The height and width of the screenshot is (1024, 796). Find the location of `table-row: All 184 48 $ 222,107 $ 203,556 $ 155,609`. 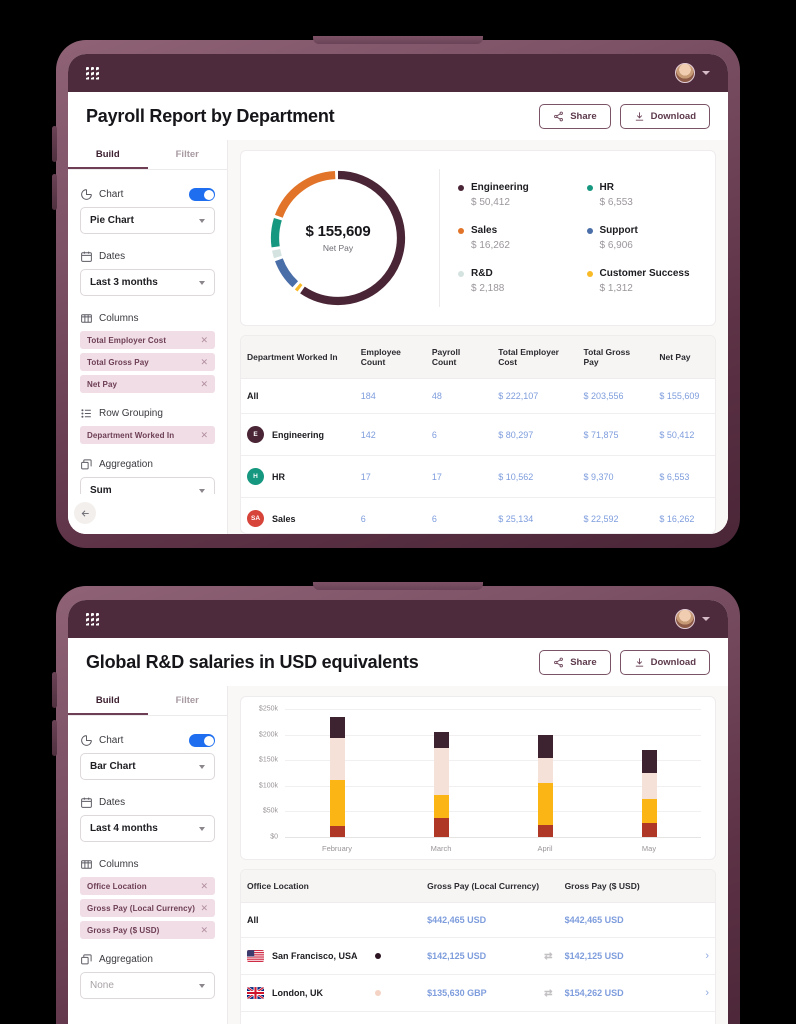

table-row: All 184 48 $ 222,107 $ 203,556 $ 155,609 is located at coordinates (478, 396).